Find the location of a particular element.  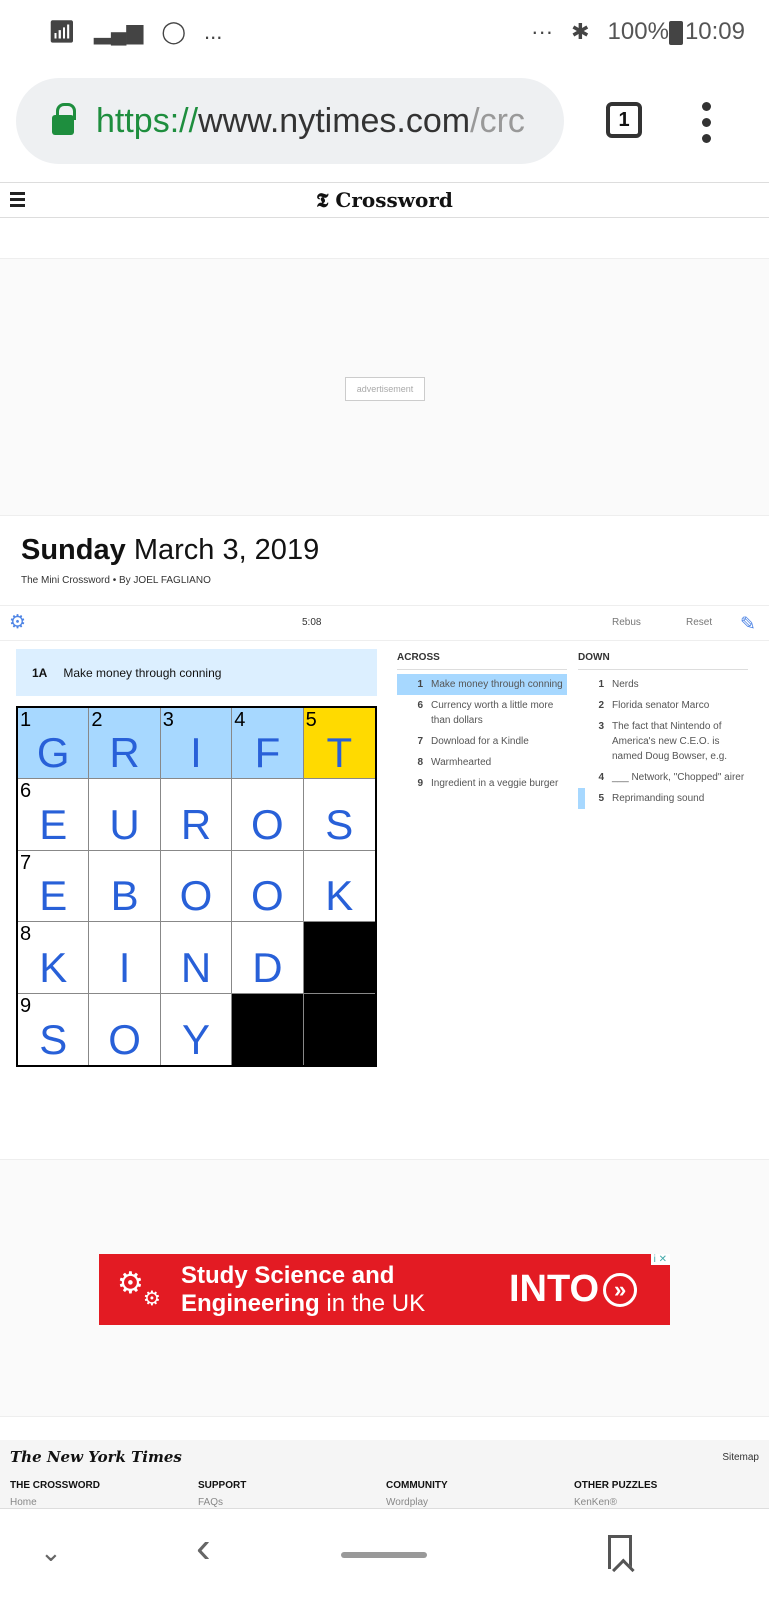

clue-text: Reprimanding sound is located at coordinates (658, 798).